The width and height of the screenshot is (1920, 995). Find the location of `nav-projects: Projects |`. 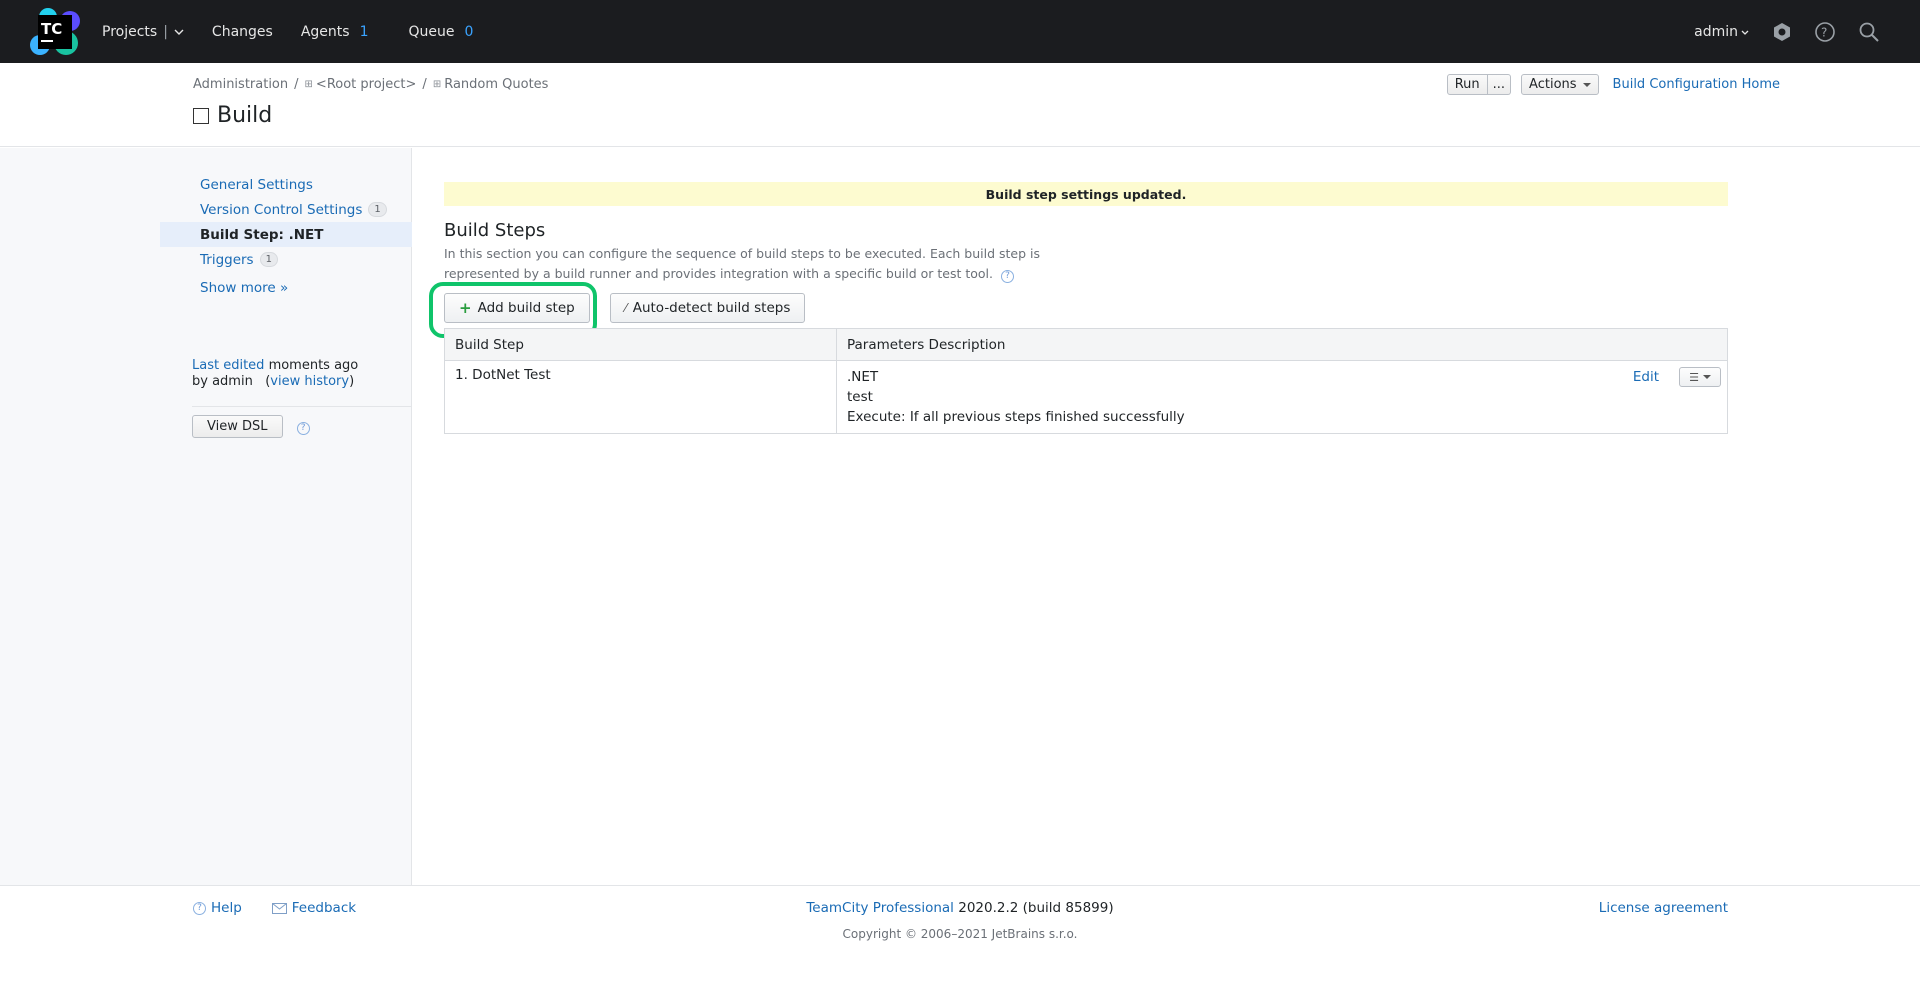

nav-projects: Projects | is located at coordinates (143, 32).